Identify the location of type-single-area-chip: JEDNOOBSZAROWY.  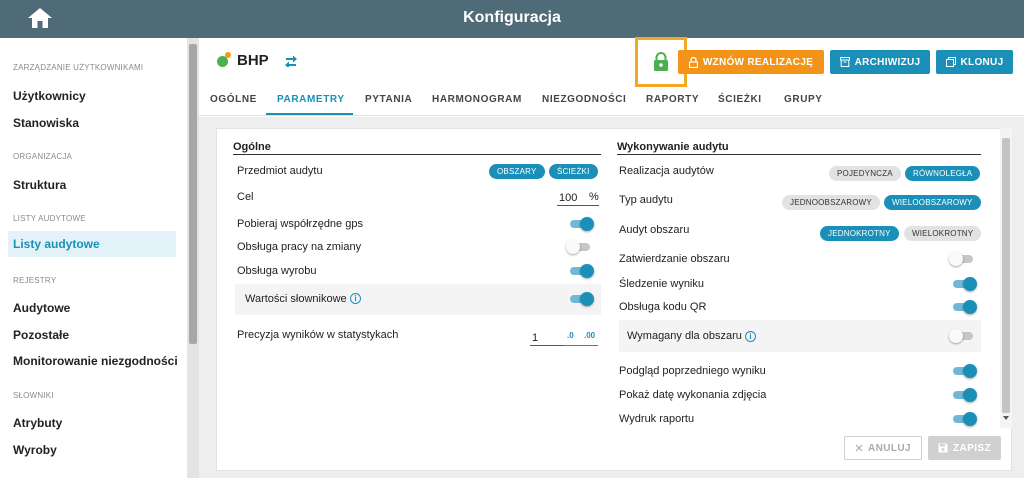
(831, 202).